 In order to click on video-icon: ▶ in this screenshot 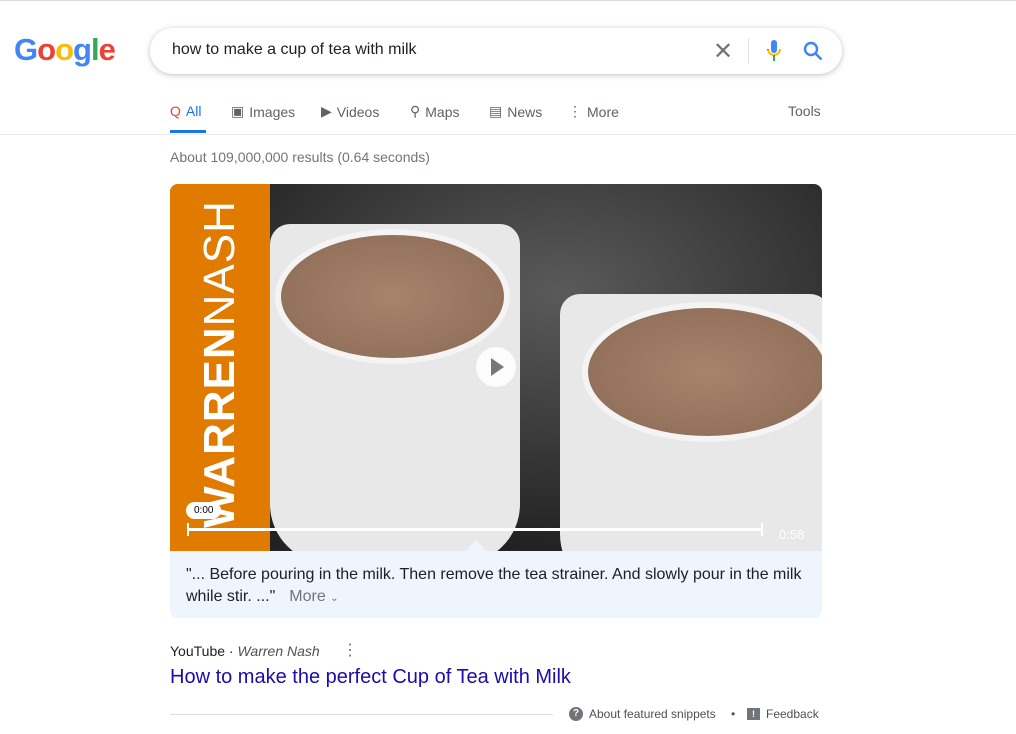, I will do `click(326, 111)`.